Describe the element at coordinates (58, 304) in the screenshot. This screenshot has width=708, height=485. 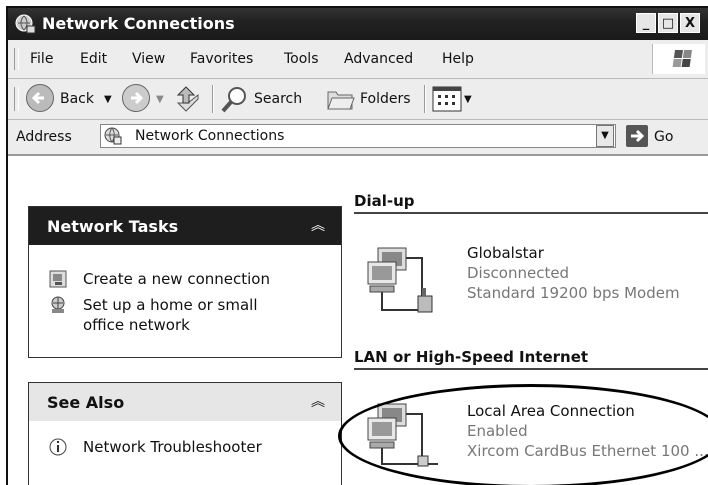
I see `home-network-icon` at that location.